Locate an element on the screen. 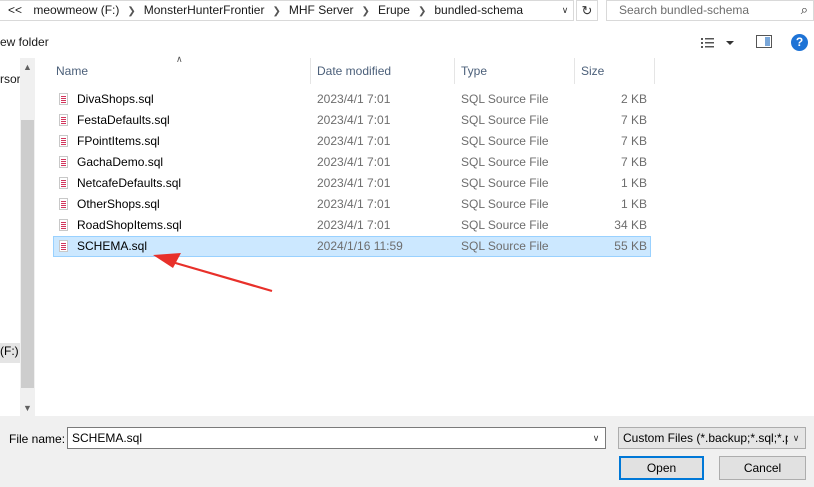 The image size is (814, 487). column-header-date-modified: Date modified is located at coordinates (383, 71).